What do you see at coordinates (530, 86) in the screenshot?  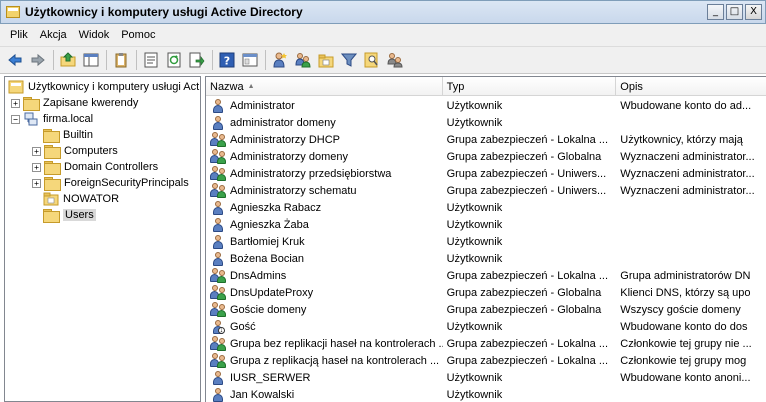 I see `column-header-type: Typ` at bounding box center [530, 86].